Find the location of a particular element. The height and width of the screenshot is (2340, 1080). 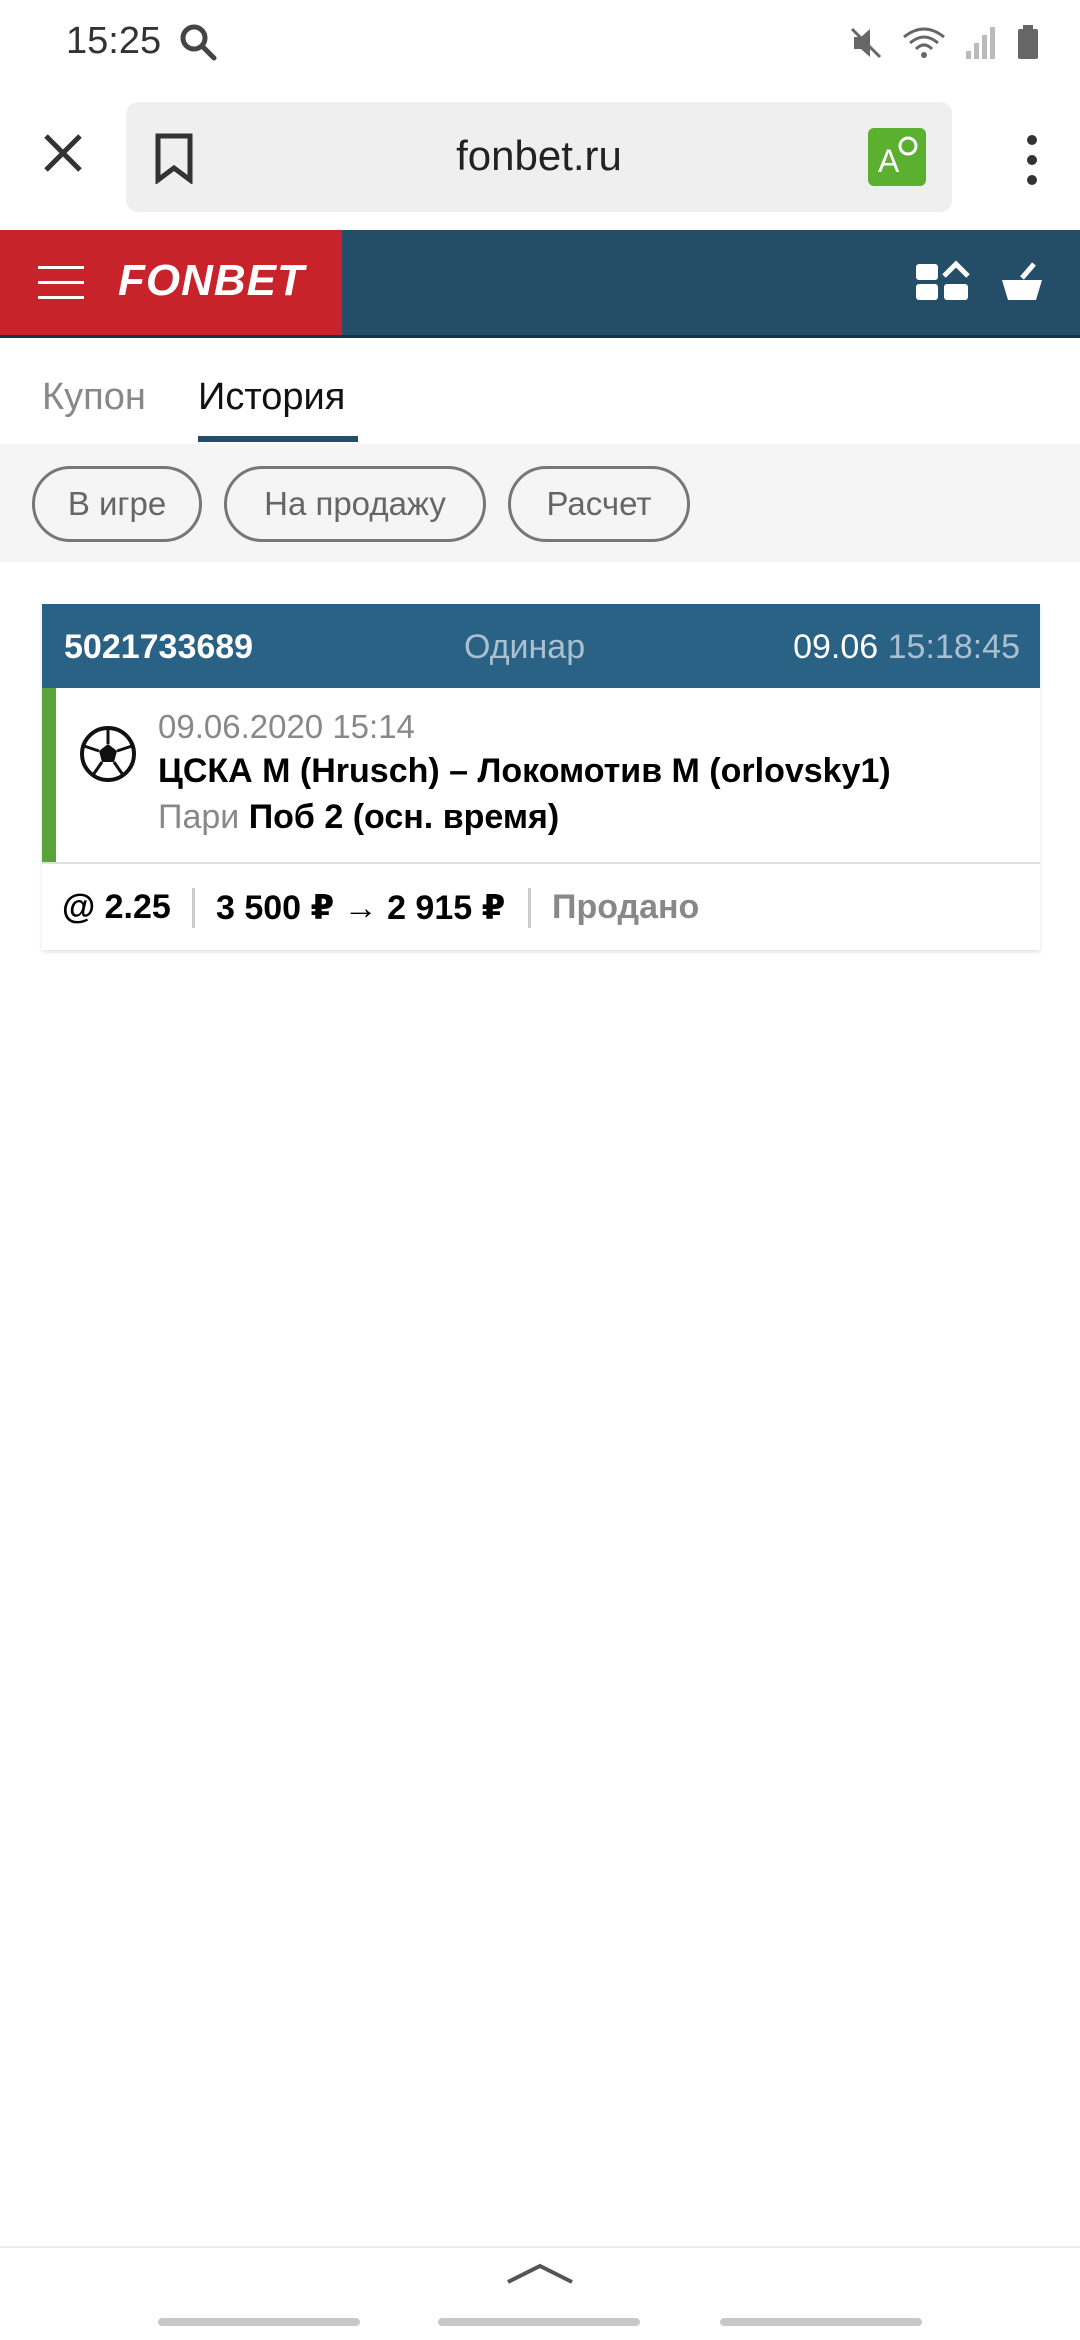

bet-card-header: 5021733689 Одинар 09.06 15:18:45 is located at coordinates (541, 646).